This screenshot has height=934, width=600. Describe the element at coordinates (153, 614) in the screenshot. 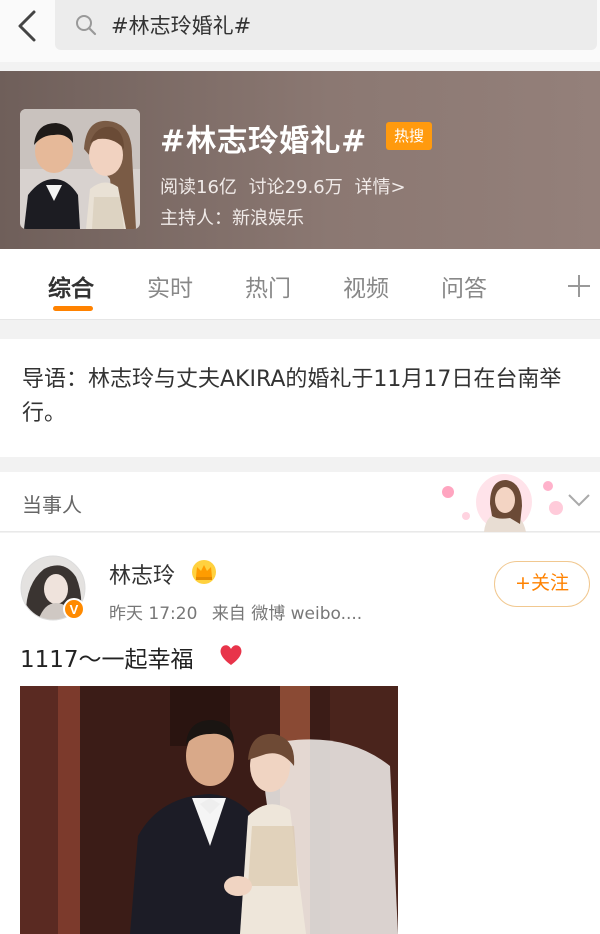

I see `post-time: 昨天 17:20` at that location.